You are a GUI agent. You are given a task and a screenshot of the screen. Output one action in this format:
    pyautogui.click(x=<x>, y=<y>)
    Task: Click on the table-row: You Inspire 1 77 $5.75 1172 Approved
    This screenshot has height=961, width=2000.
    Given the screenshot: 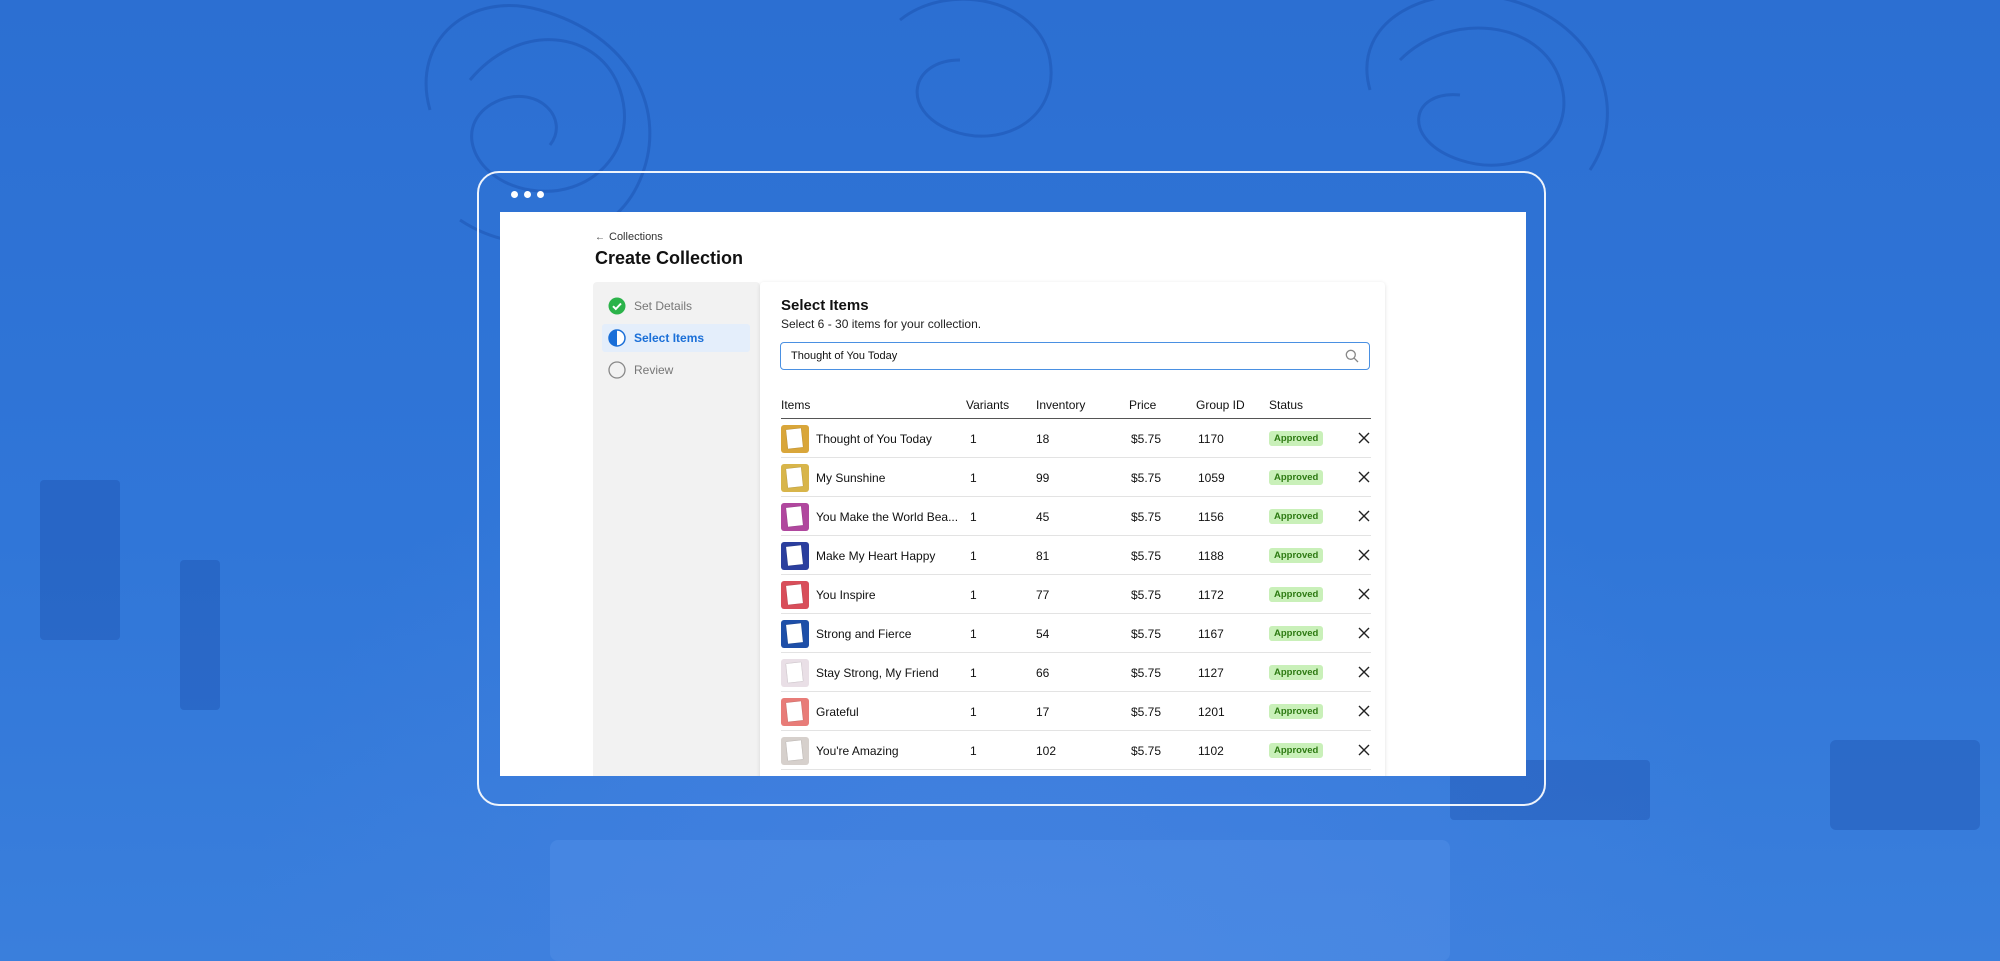 What is the action you would take?
    pyautogui.click(x=1076, y=594)
    